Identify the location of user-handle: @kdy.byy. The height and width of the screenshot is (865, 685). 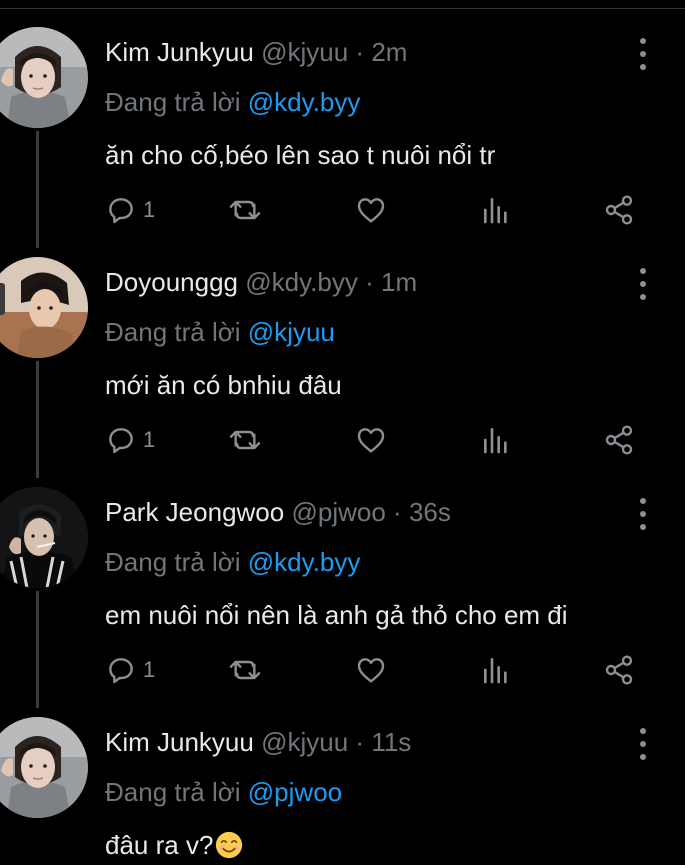
(301, 282).